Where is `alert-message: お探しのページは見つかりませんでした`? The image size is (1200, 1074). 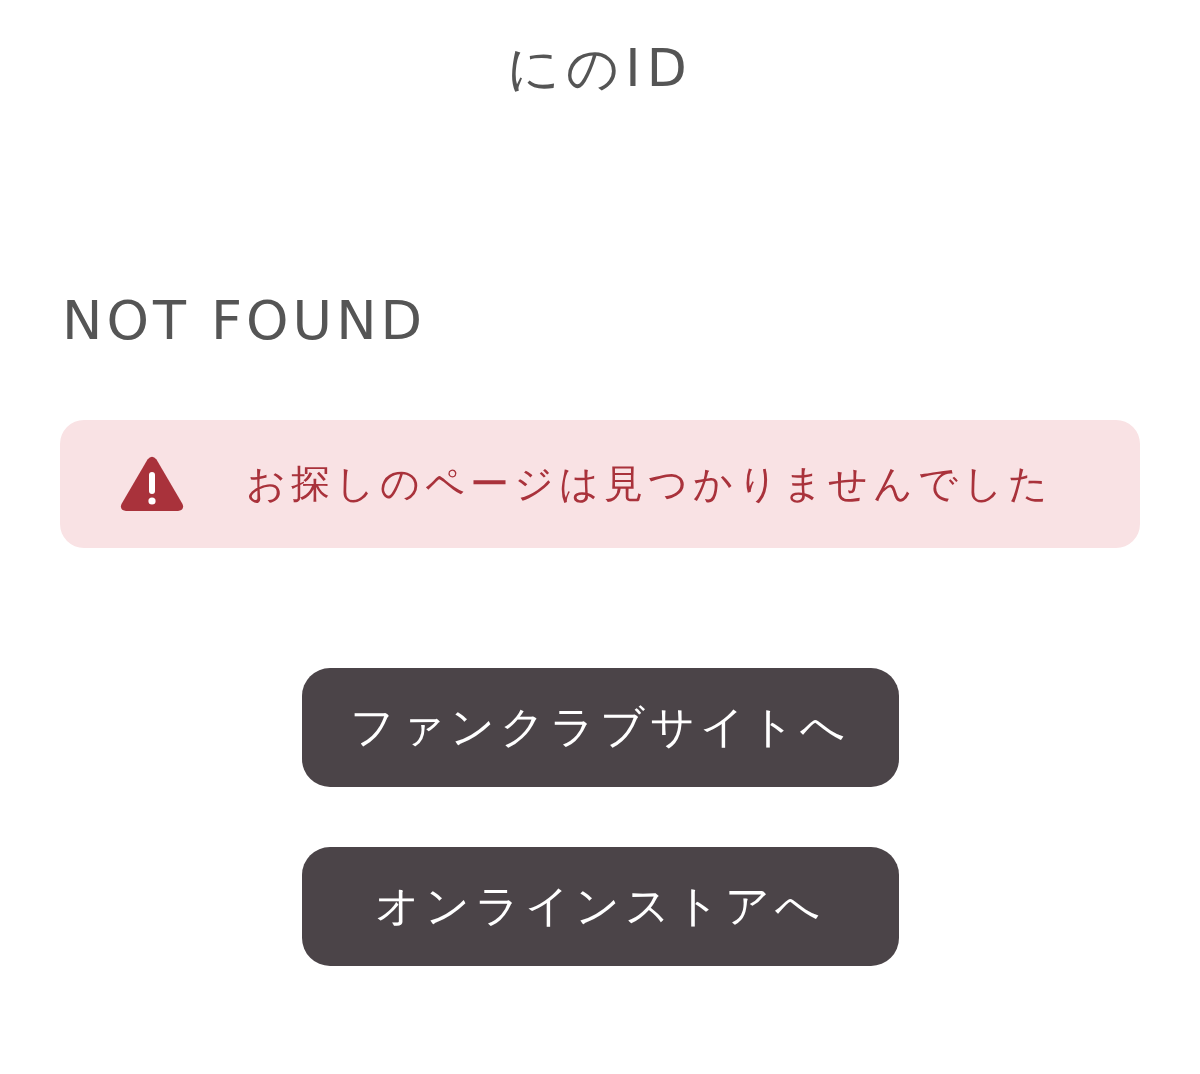
alert-message: お探しのページは見つかりませんでした is located at coordinates (649, 484).